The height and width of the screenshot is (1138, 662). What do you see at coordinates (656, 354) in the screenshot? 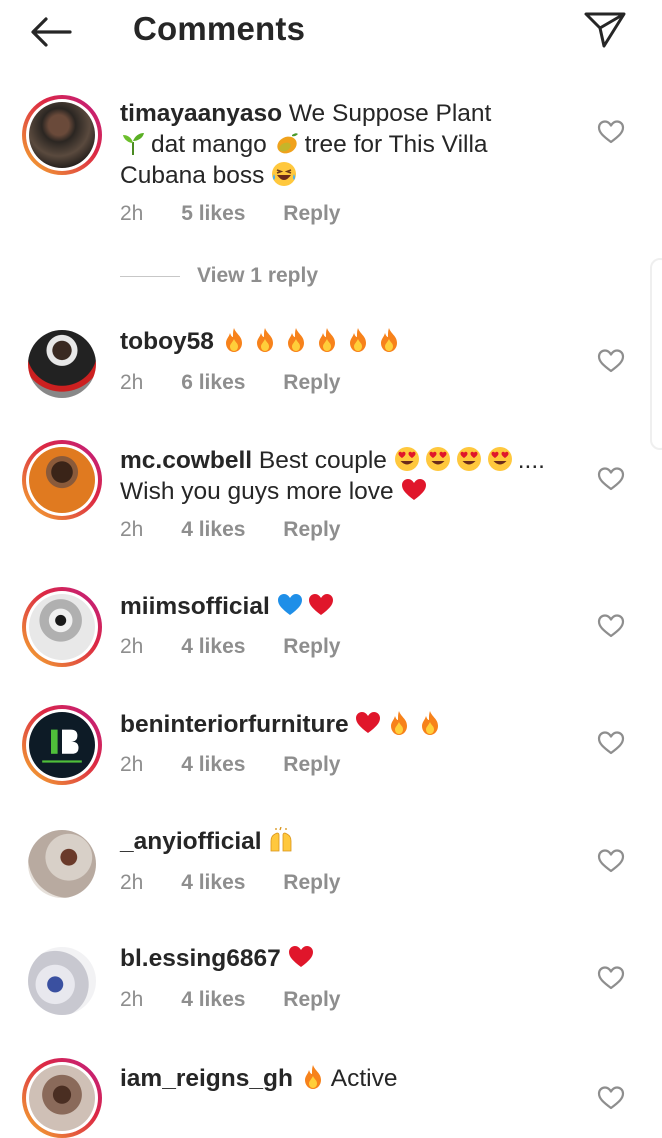
I see `side-panel-edge` at bounding box center [656, 354].